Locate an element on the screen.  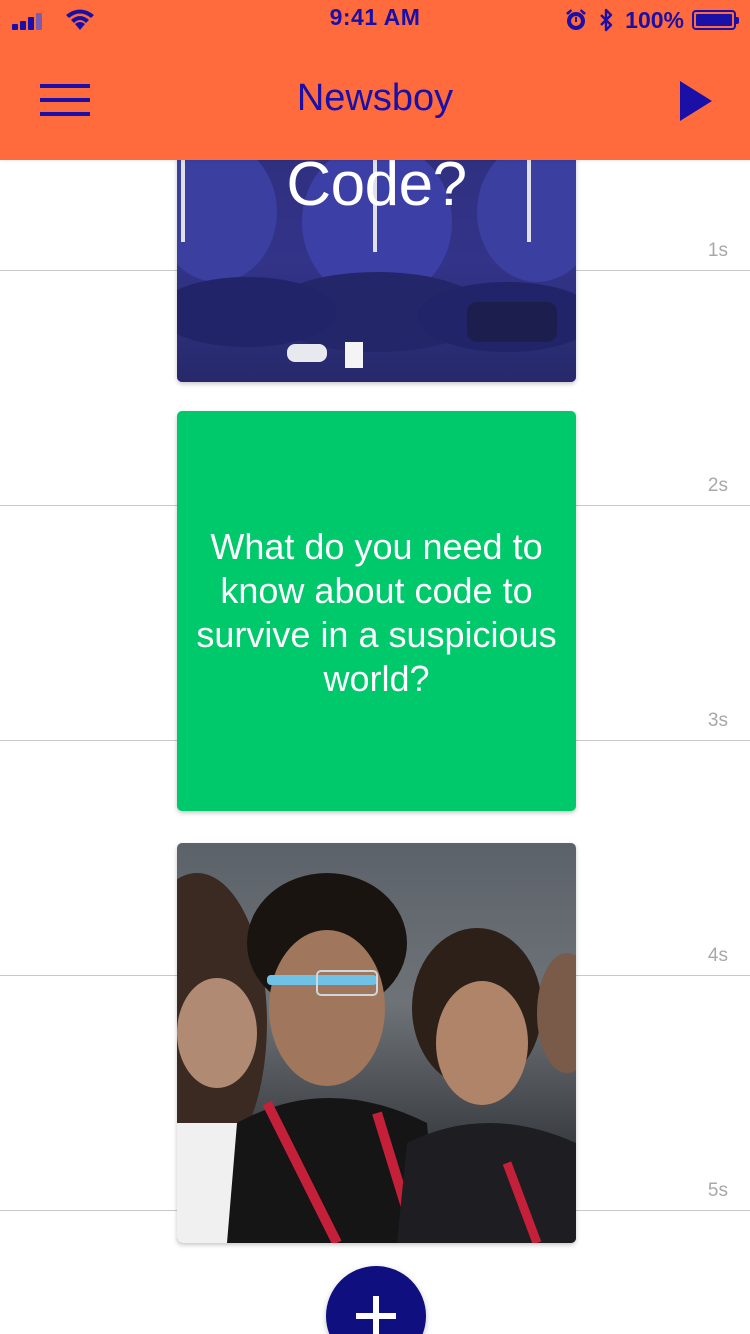
navigation-bar: Newsboy is located at coordinates (375, 100).